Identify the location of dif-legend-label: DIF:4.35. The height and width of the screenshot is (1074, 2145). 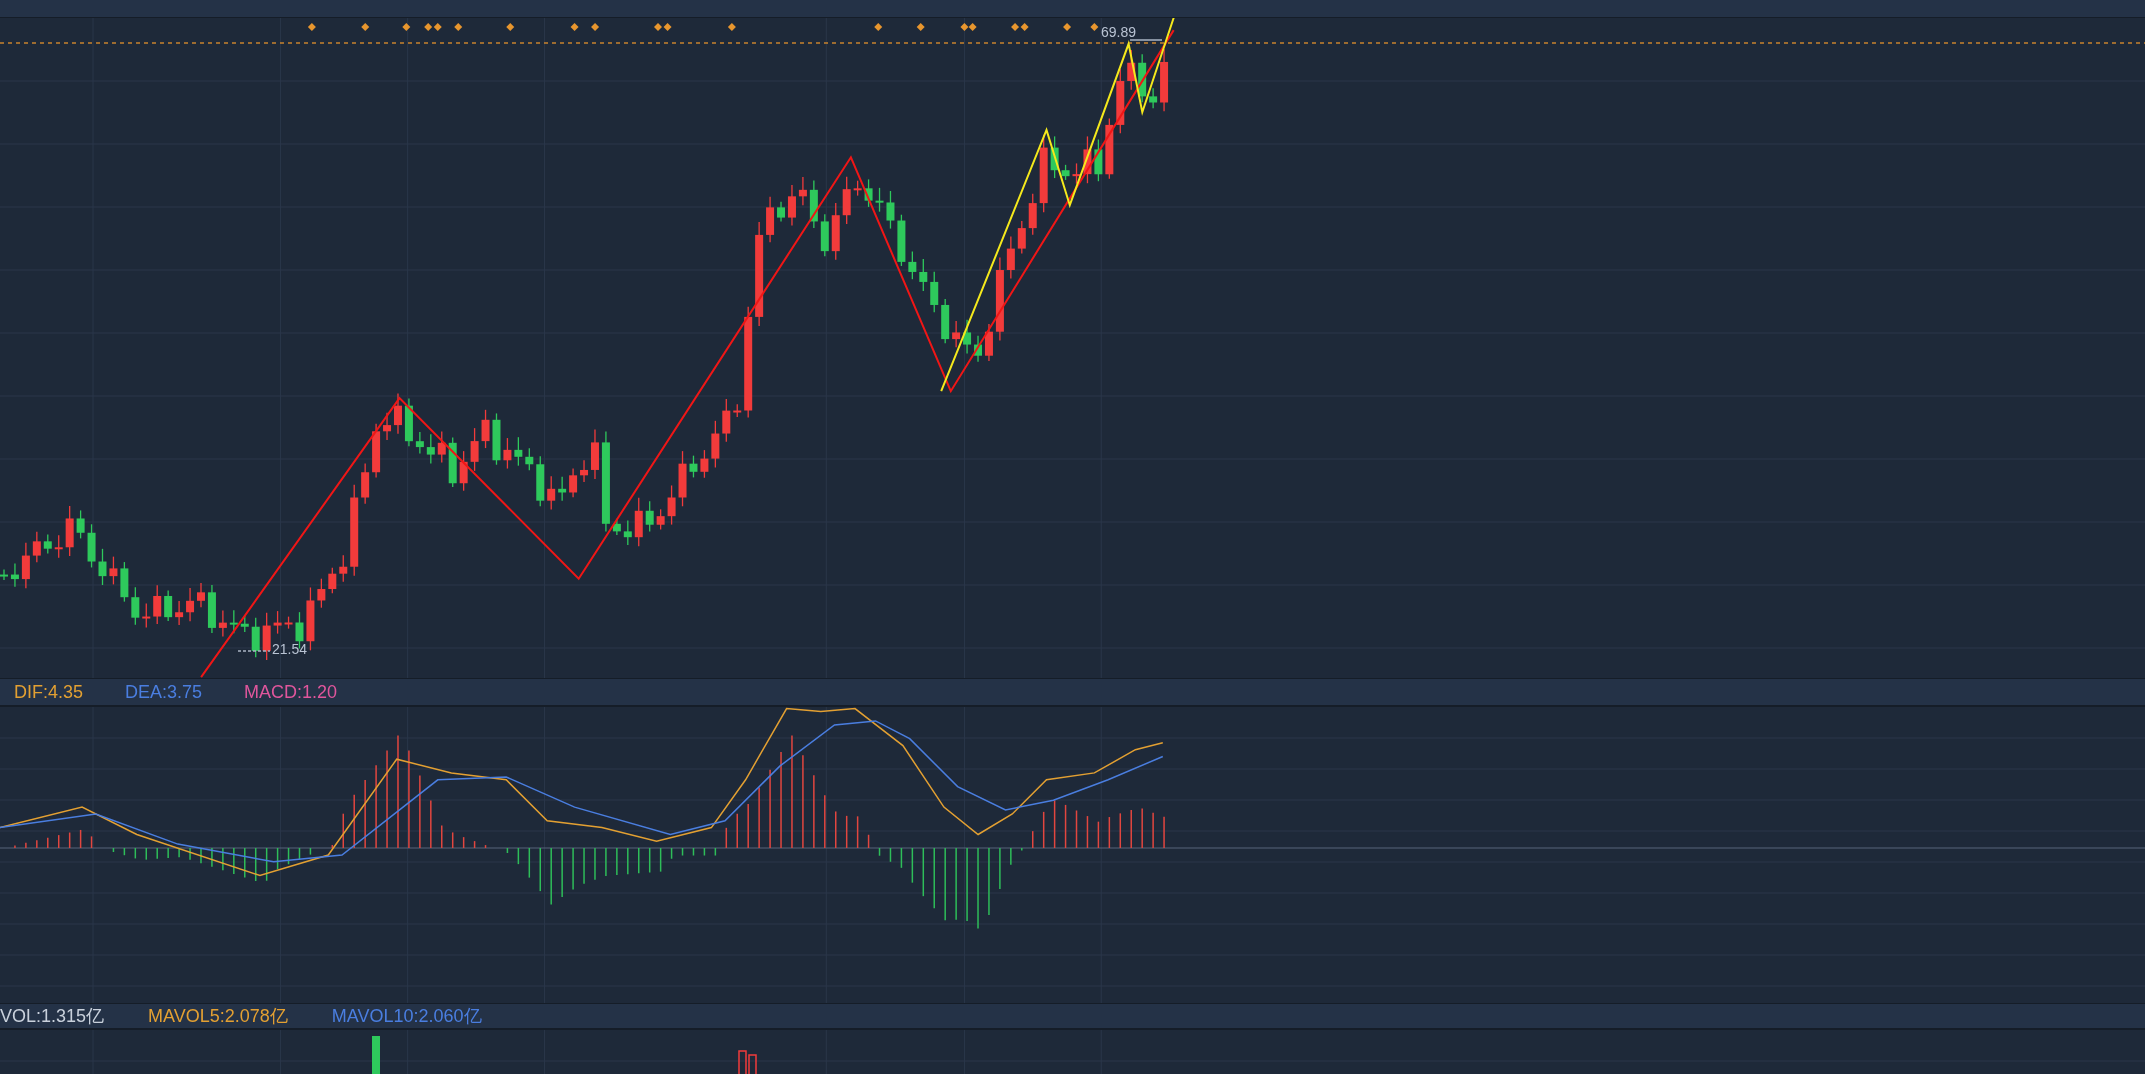
(49, 692).